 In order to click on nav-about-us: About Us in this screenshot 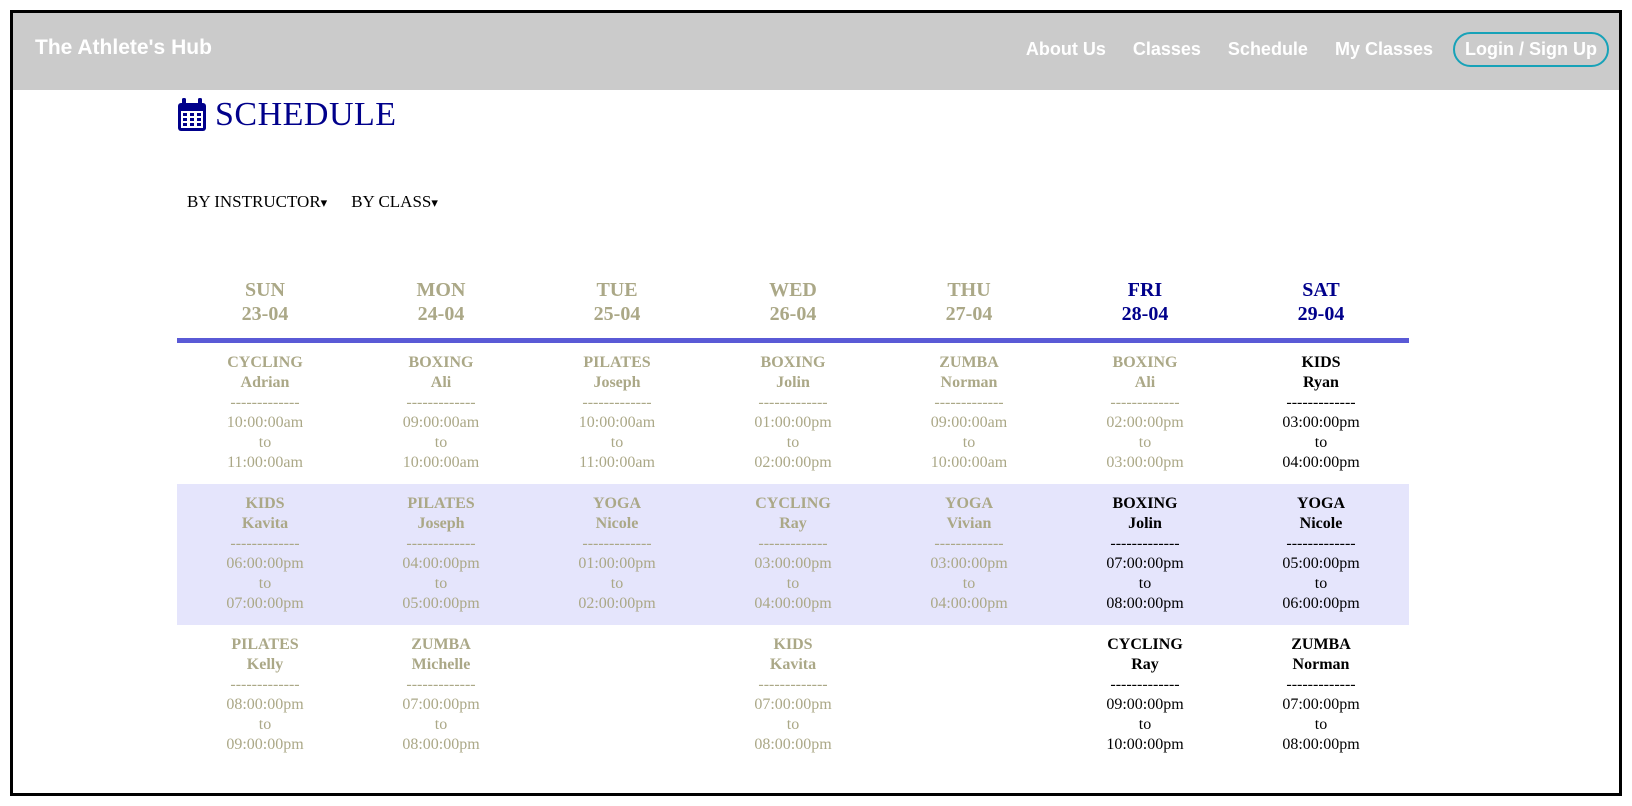, I will do `click(1066, 49)`.